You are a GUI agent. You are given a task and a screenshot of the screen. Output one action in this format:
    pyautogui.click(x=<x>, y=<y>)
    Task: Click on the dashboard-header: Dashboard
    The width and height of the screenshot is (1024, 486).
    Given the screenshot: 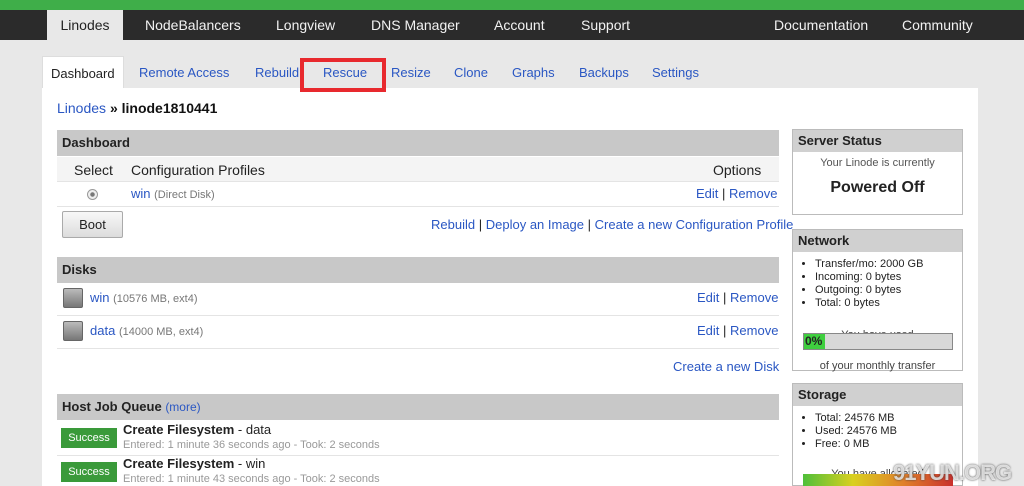 What is the action you would take?
    pyautogui.click(x=418, y=143)
    